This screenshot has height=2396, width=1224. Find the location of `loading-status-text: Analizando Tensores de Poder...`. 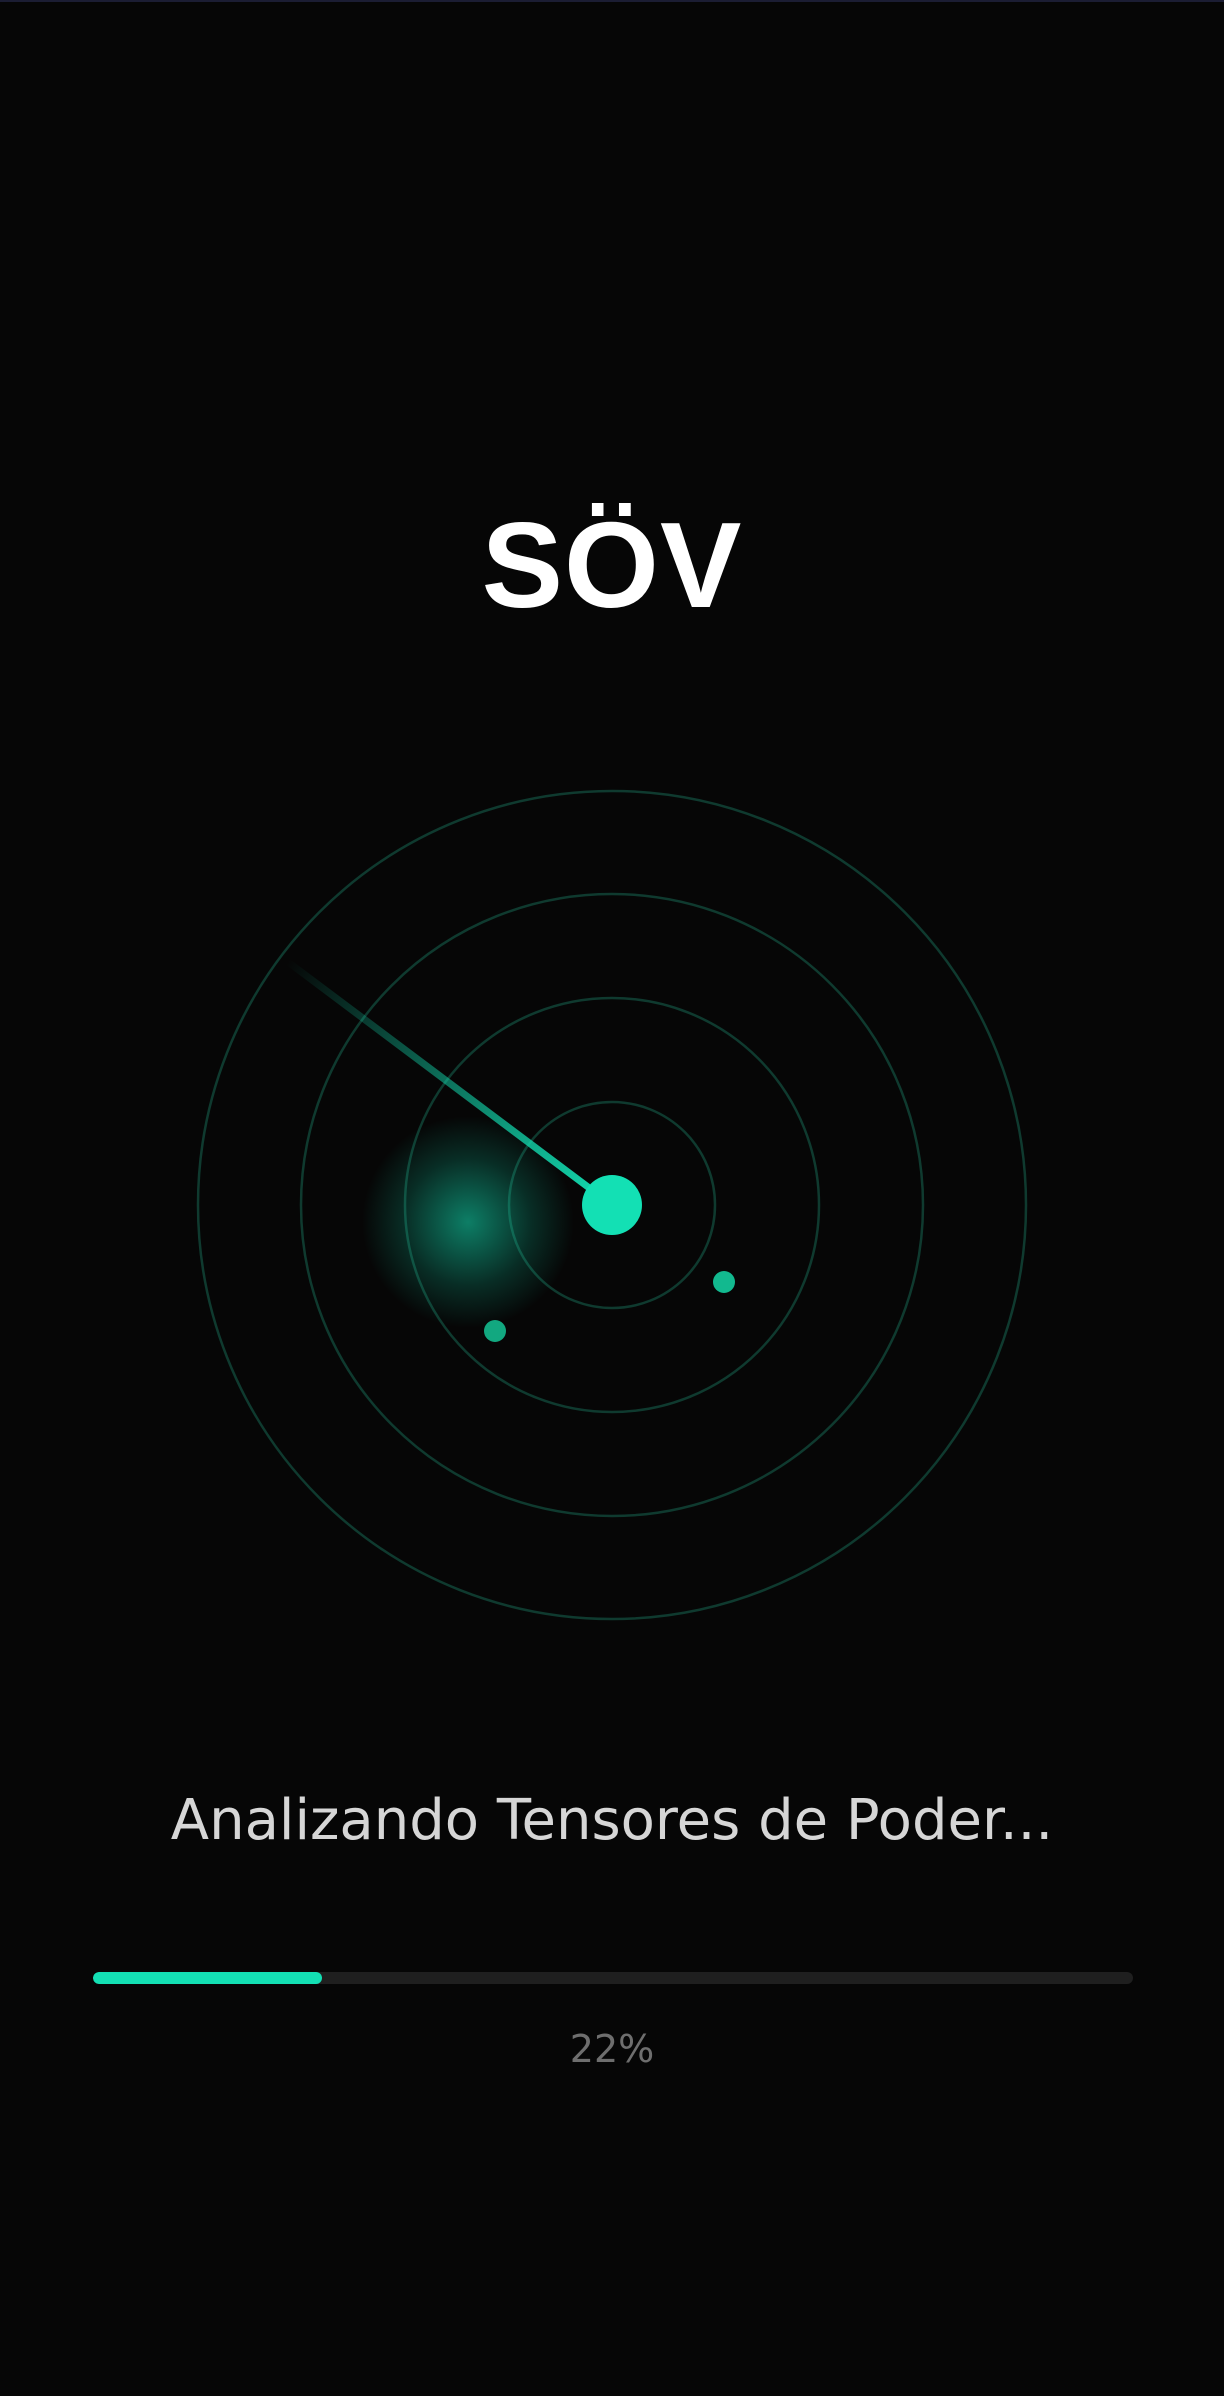

loading-status-text: Analizando Tensores de Poder... is located at coordinates (612, 1820).